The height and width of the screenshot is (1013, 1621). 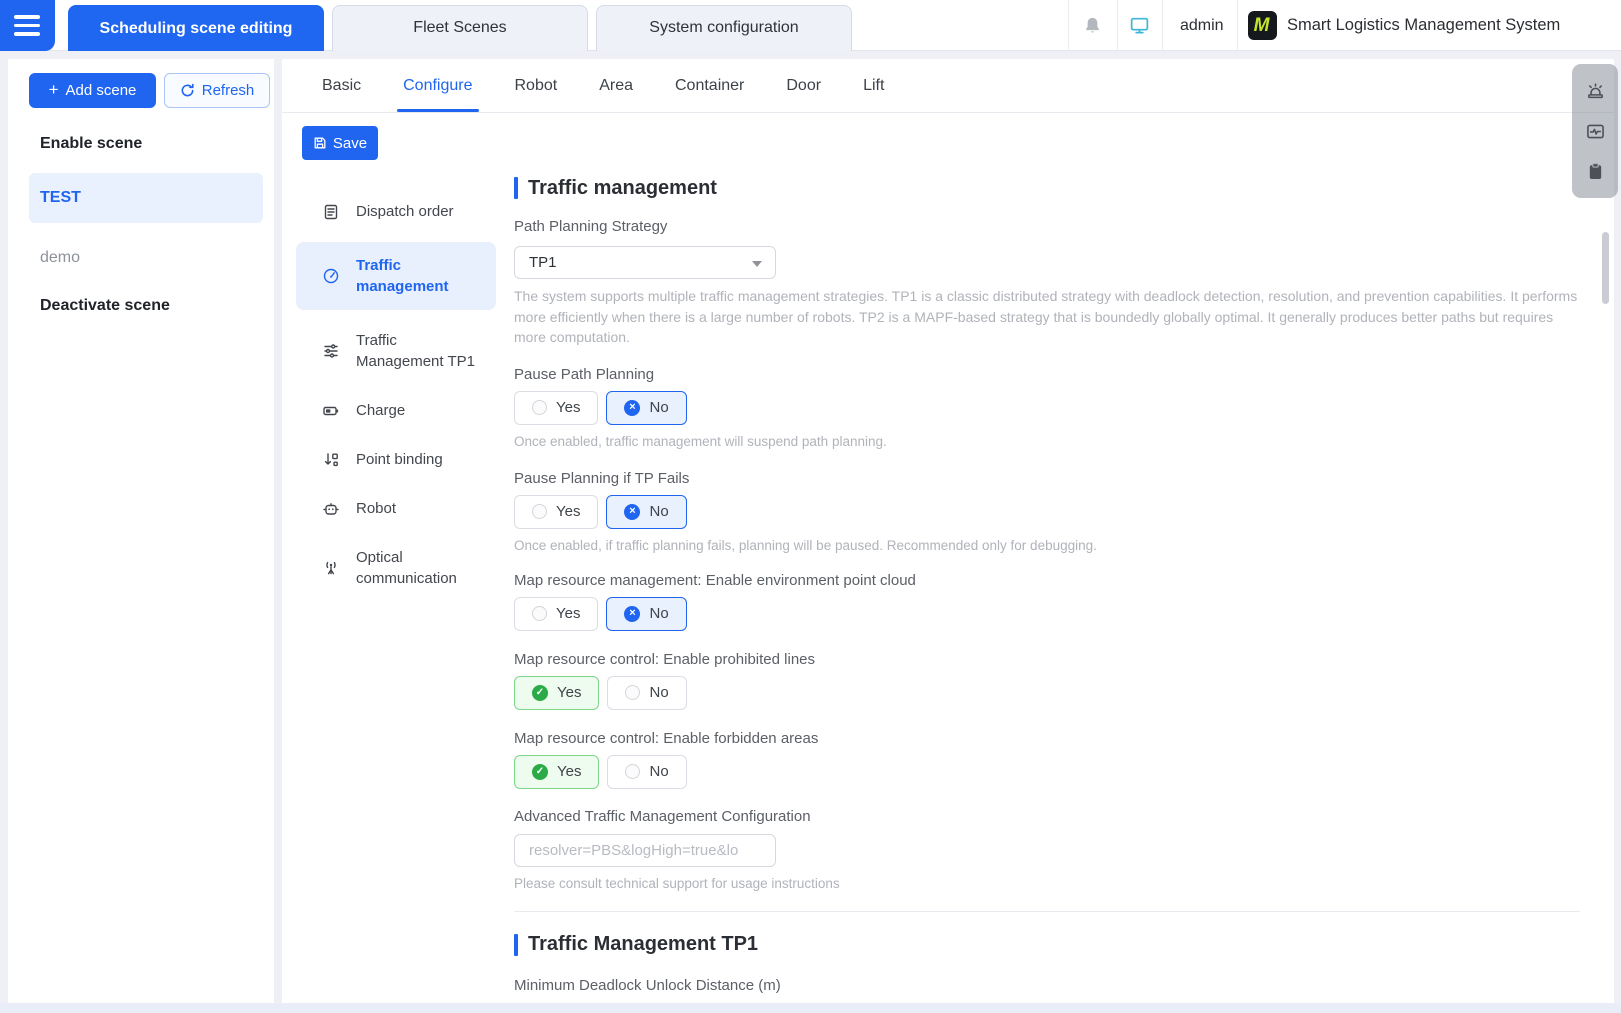 I want to click on antenna-icon, so click(x=331, y=568).